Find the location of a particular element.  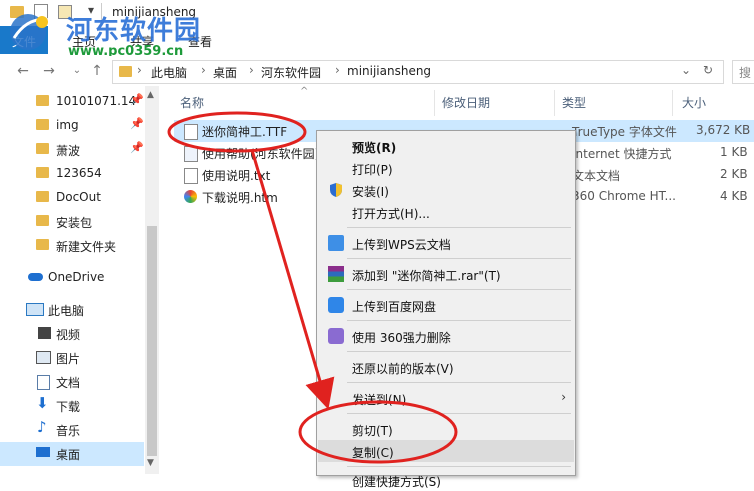

back-button: ← is located at coordinates (23, 71).